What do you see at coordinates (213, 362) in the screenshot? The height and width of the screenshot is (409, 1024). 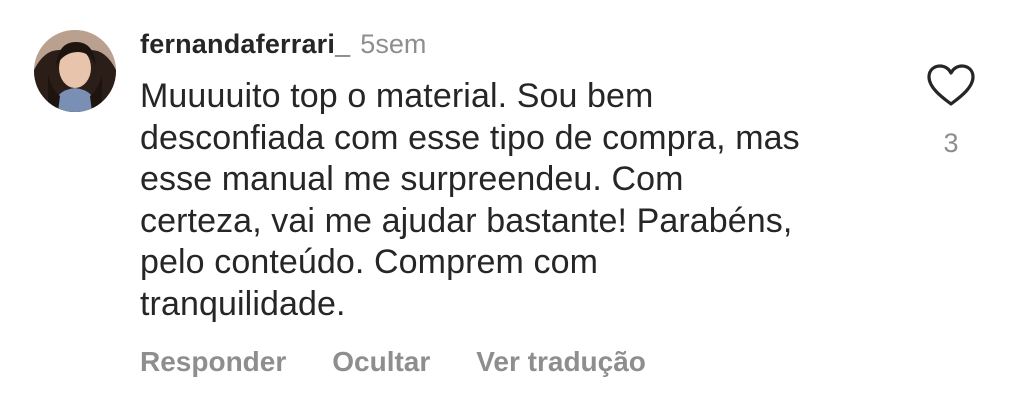 I see `reply-button: Responder` at bounding box center [213, 362].